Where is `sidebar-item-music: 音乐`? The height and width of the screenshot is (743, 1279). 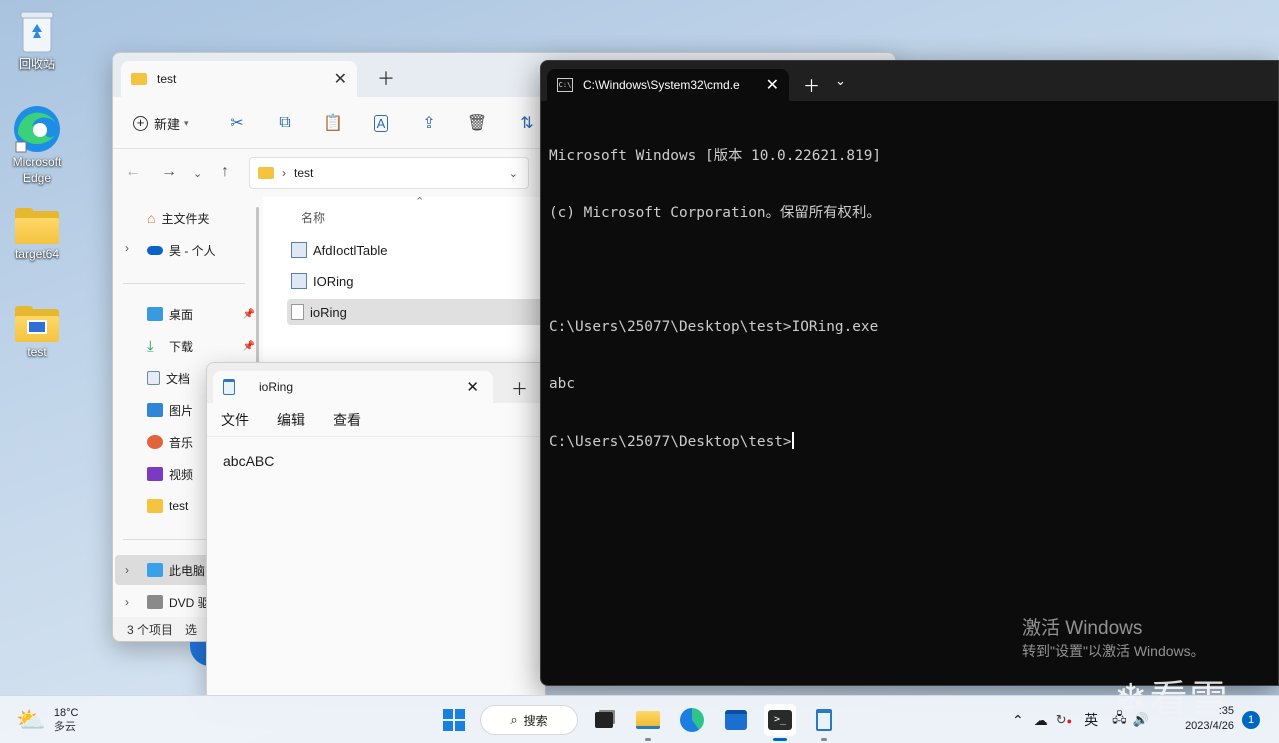 sidebar-item-music: 音乐 is located at coordinates (170, 442).